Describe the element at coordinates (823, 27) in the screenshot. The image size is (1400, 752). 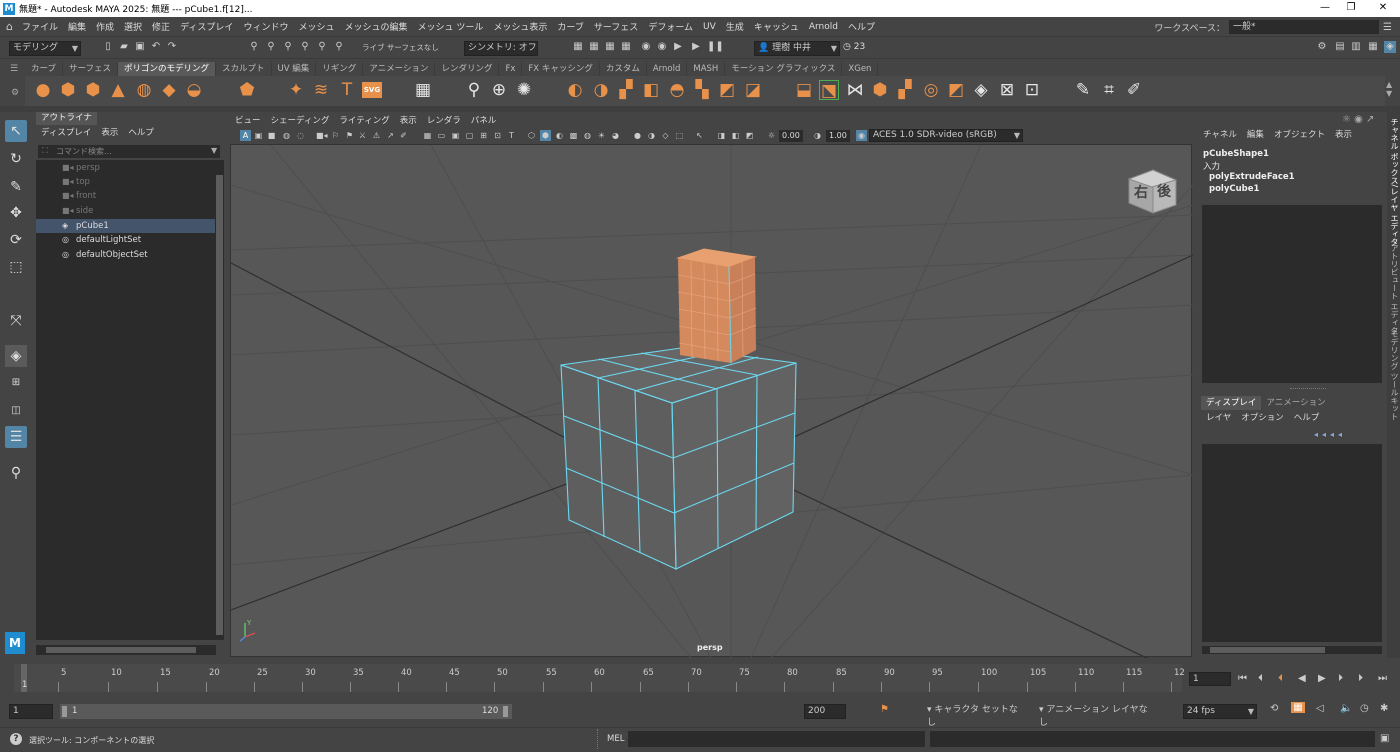
I see `menu-arnold: Arnold` at that location.